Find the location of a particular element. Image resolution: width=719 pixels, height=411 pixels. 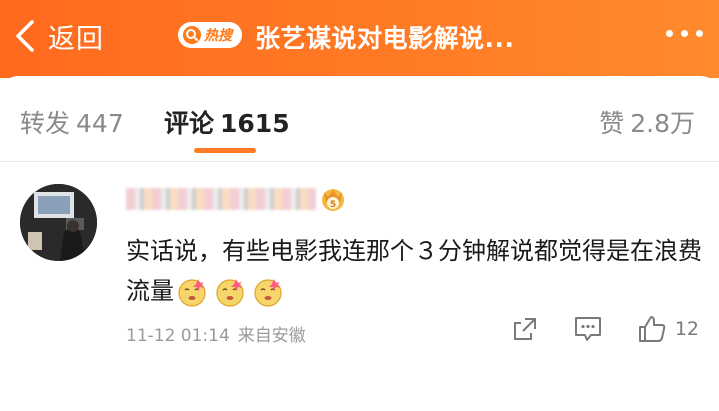

hot-search-badge: 热搜 is located at coordinates (210, 35).